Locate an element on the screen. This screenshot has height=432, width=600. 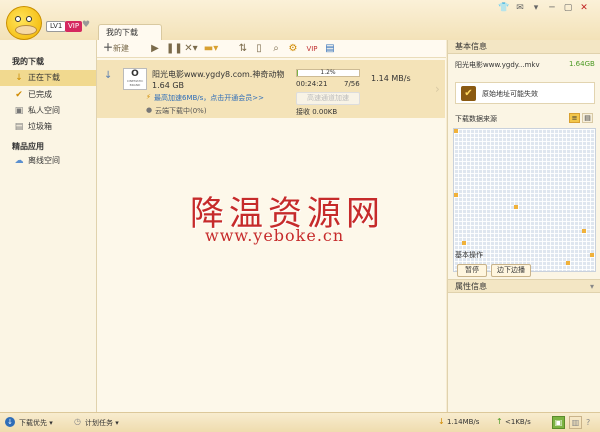
sidebar-item-label: 已完成 is located at coordinates (40, 94).